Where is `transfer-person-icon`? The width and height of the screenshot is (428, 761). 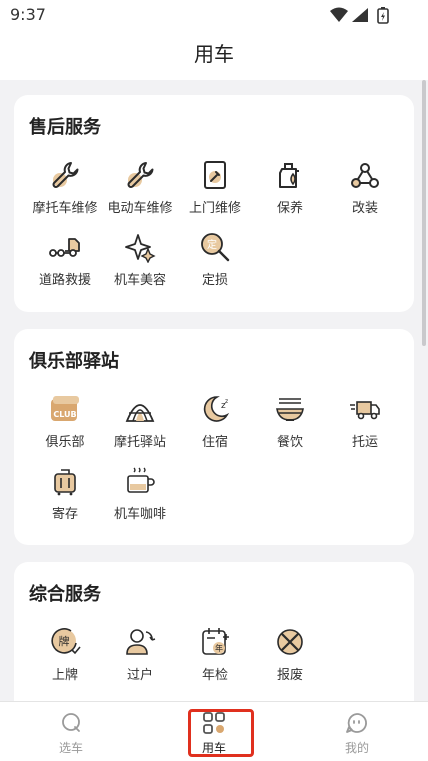 transfer-person-icon is located at coordinates (141, 642).